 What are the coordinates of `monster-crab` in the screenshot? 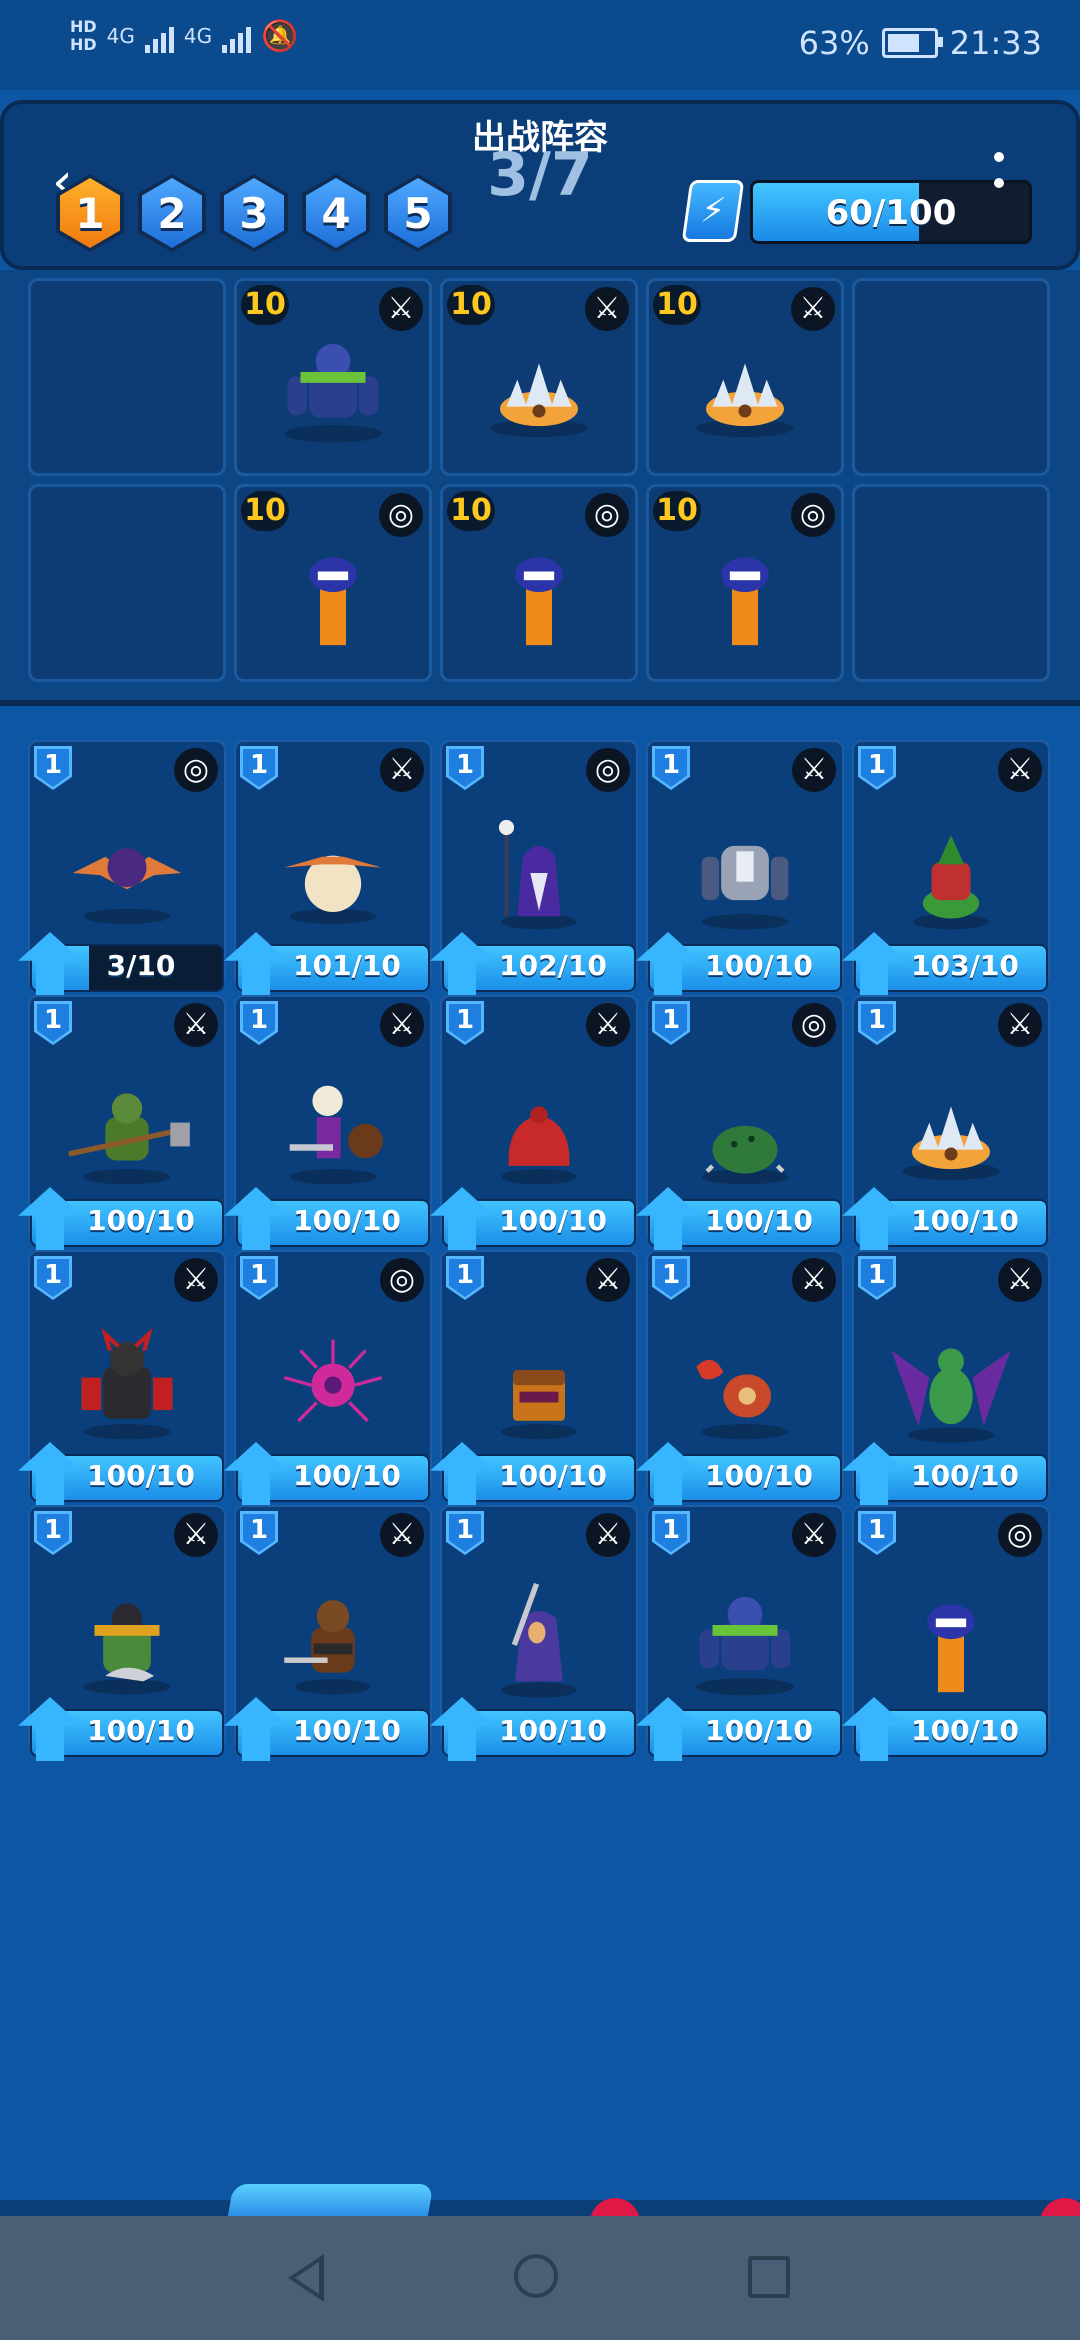 It's located at (745, 1385).